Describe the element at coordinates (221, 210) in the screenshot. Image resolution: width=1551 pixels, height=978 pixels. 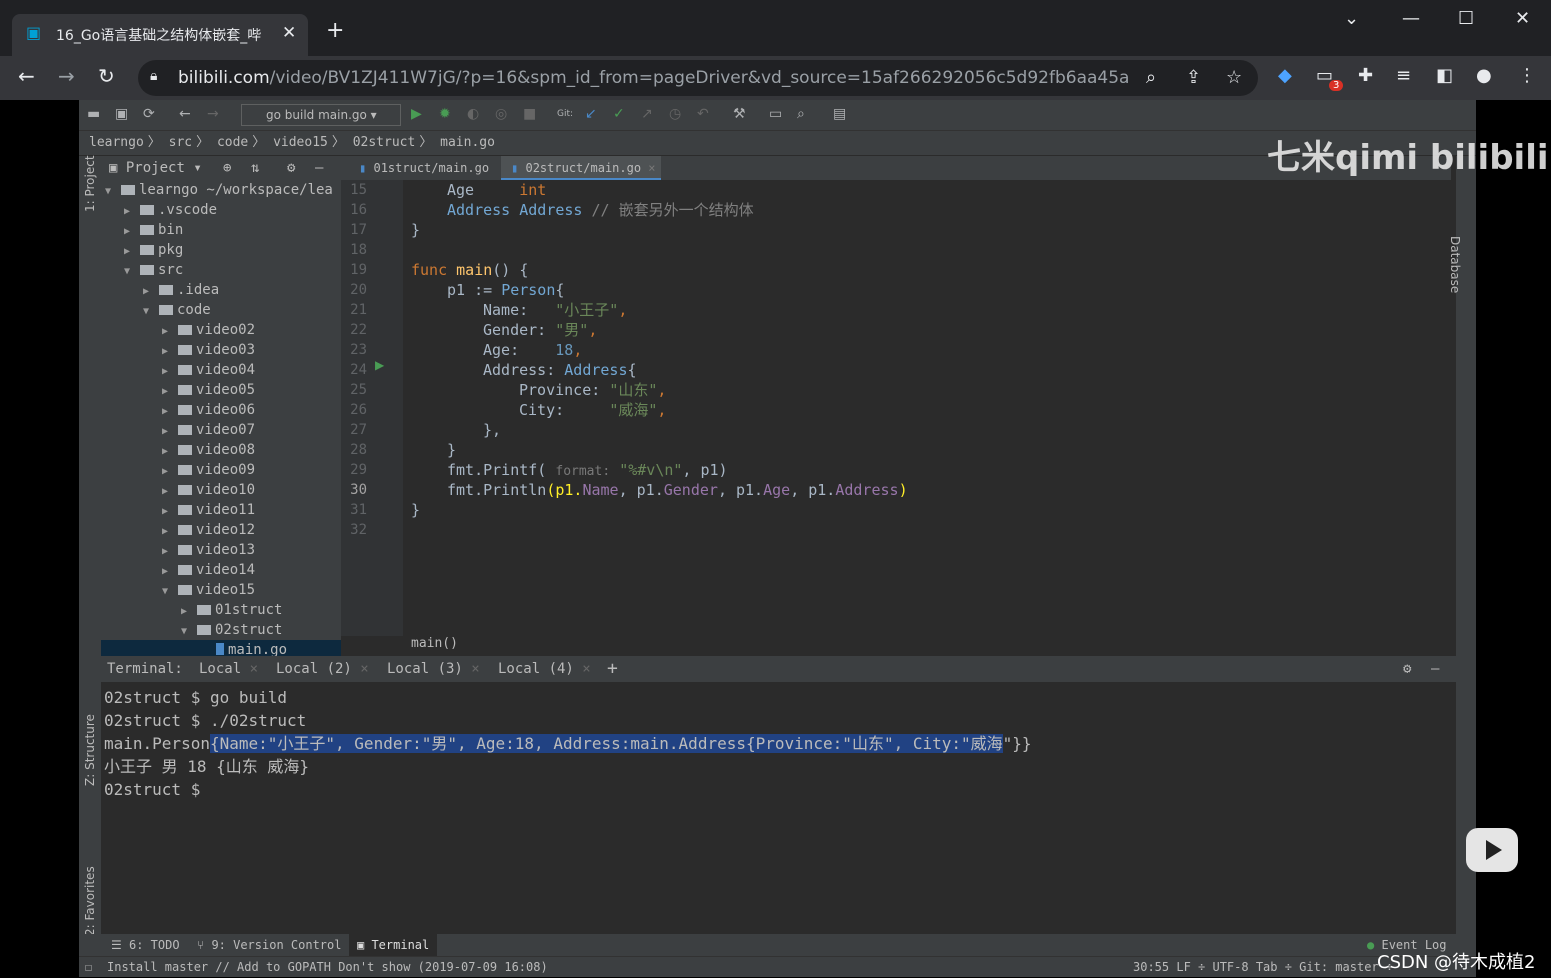
I see `tree-item: ▶ .vscode` at that location.